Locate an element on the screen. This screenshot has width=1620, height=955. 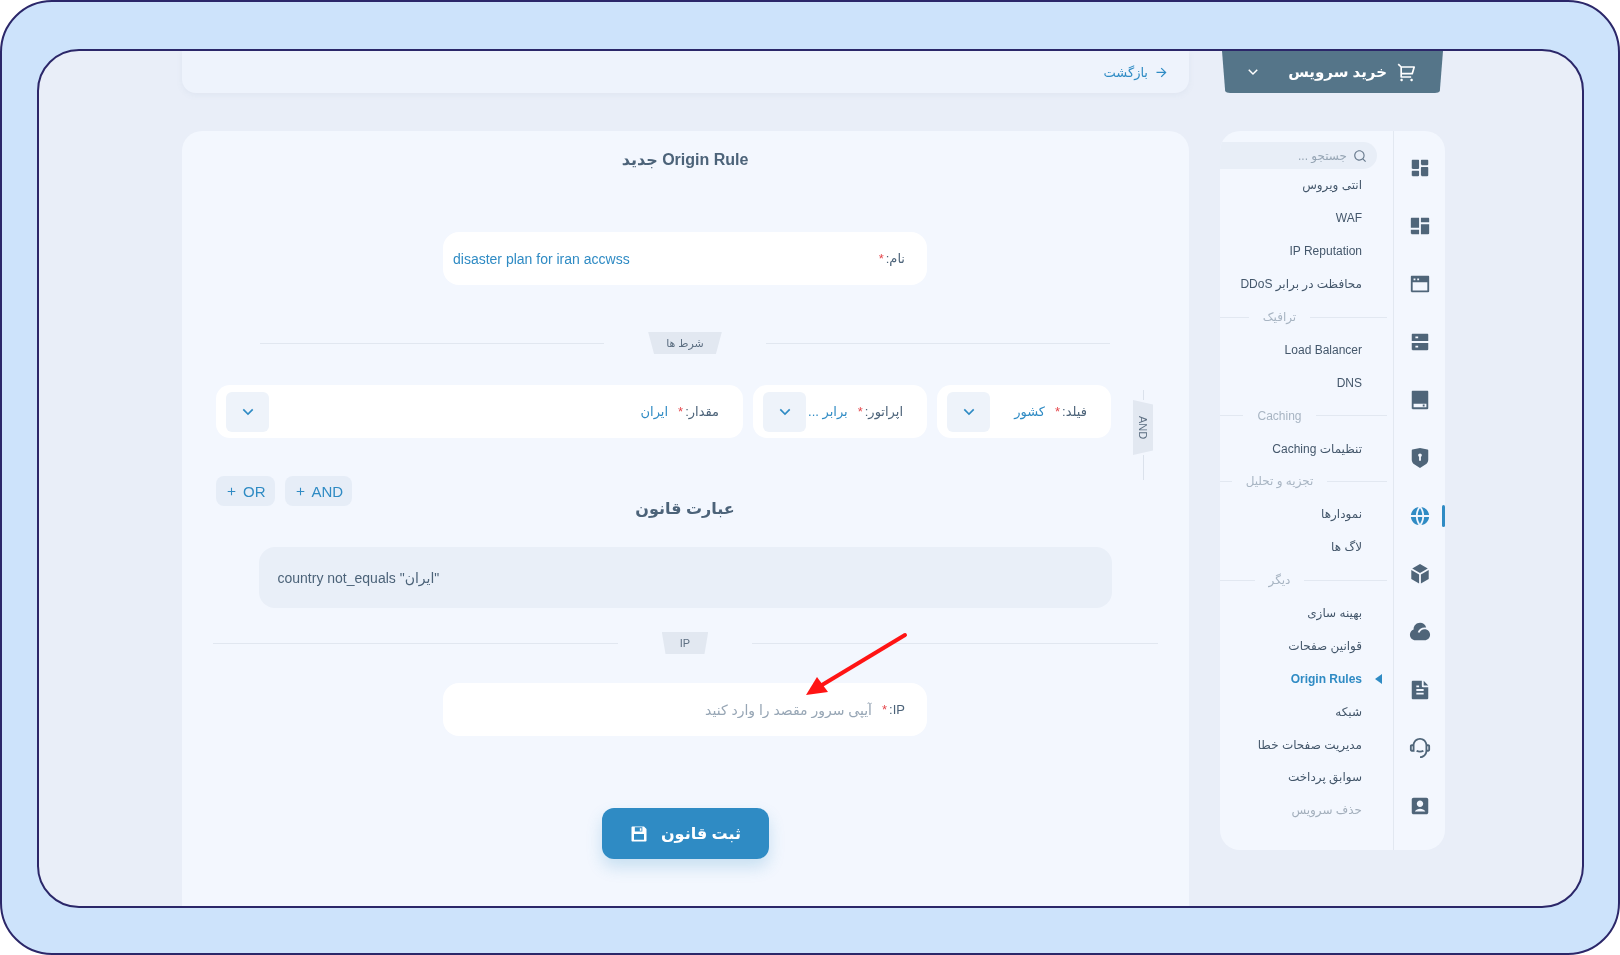
section-label: شرط ها is located at coordinates (685, 343).